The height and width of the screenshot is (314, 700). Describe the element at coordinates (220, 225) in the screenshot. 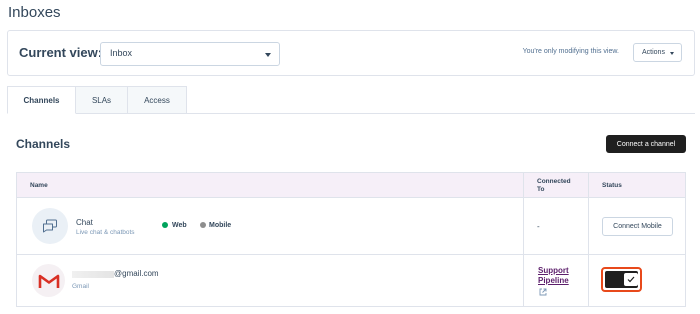

I see `mobile-tag: Mobile` at that location.